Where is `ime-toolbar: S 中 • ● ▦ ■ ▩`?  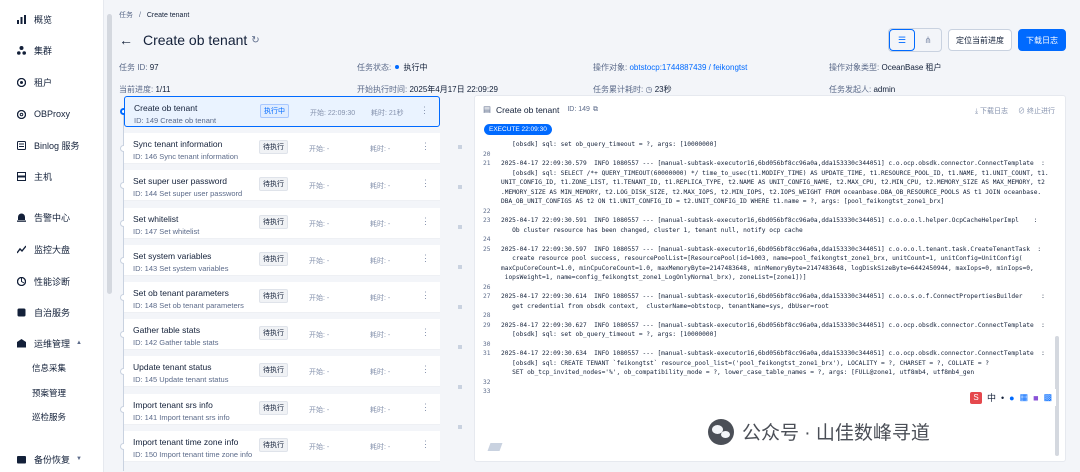
ime-toolbar: S 中 • ● ▦ ■ ▩ is located at coordinates (1011, 397).